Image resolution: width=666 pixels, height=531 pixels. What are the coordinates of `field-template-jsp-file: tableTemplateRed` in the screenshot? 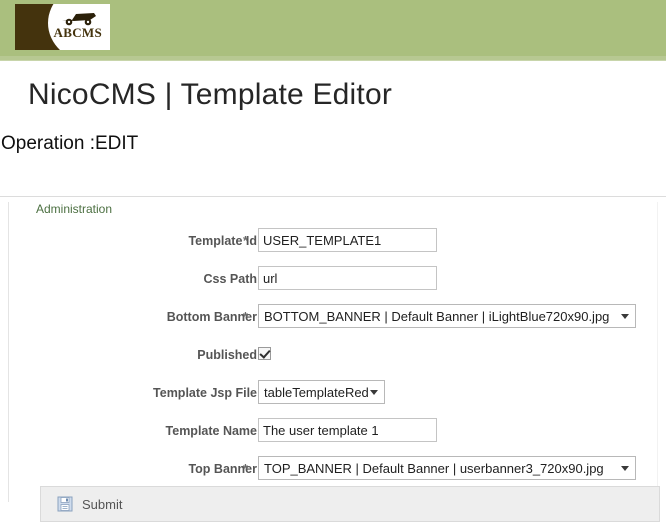 It's located at (321, 392).